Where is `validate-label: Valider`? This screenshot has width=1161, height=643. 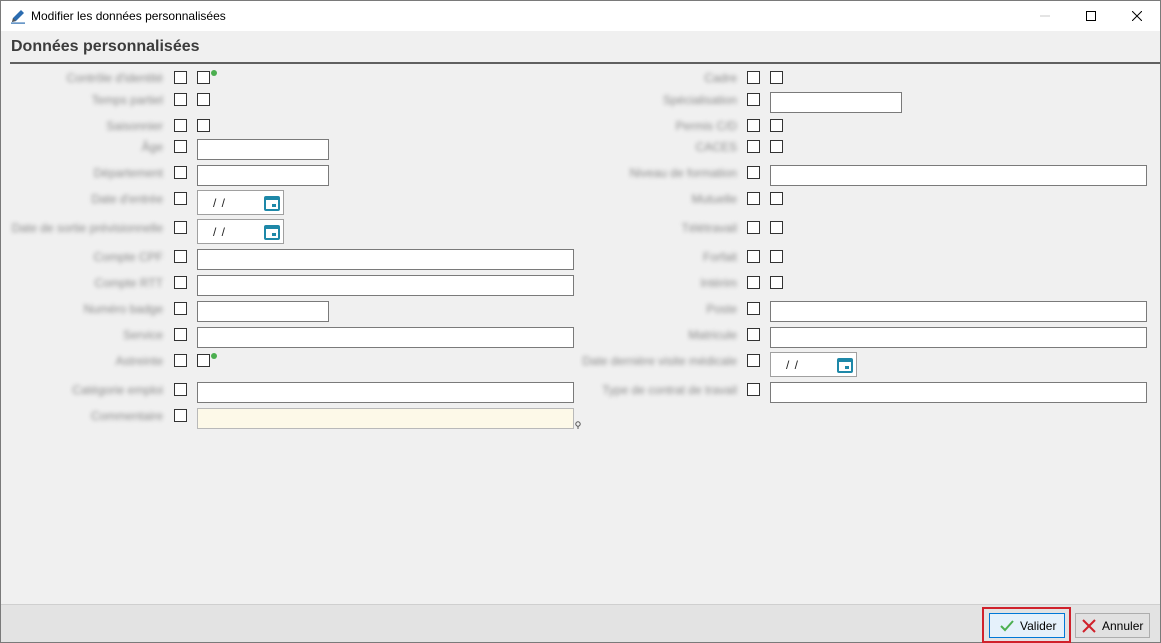 validate-label: Valider is located at coordinates (1038, 625).